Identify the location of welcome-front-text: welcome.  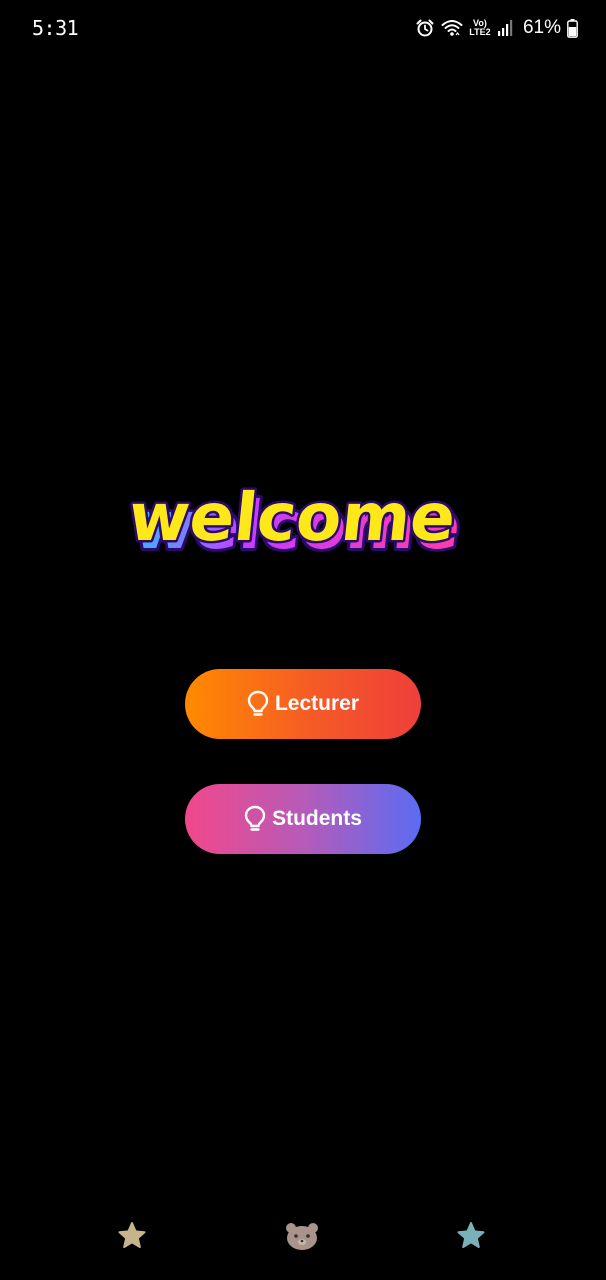
(293, 517).